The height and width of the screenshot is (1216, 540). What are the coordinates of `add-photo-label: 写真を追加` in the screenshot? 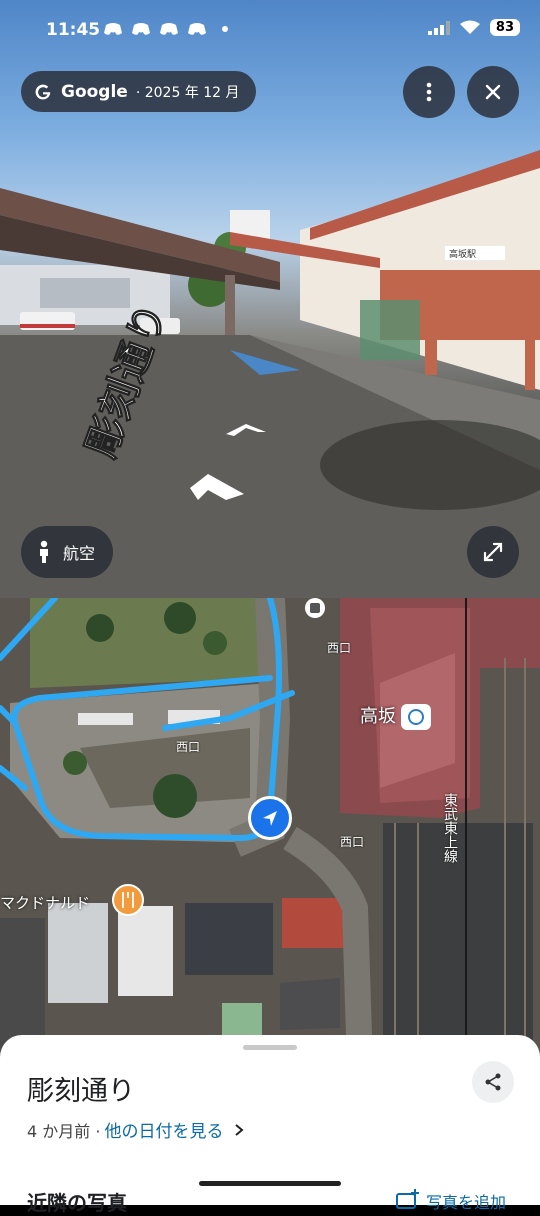 It's located at (466, 1202).